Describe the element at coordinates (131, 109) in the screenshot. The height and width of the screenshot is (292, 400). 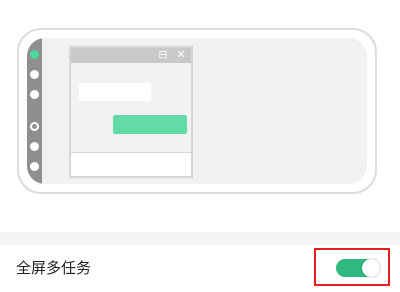
I see `chat-area` at that location.